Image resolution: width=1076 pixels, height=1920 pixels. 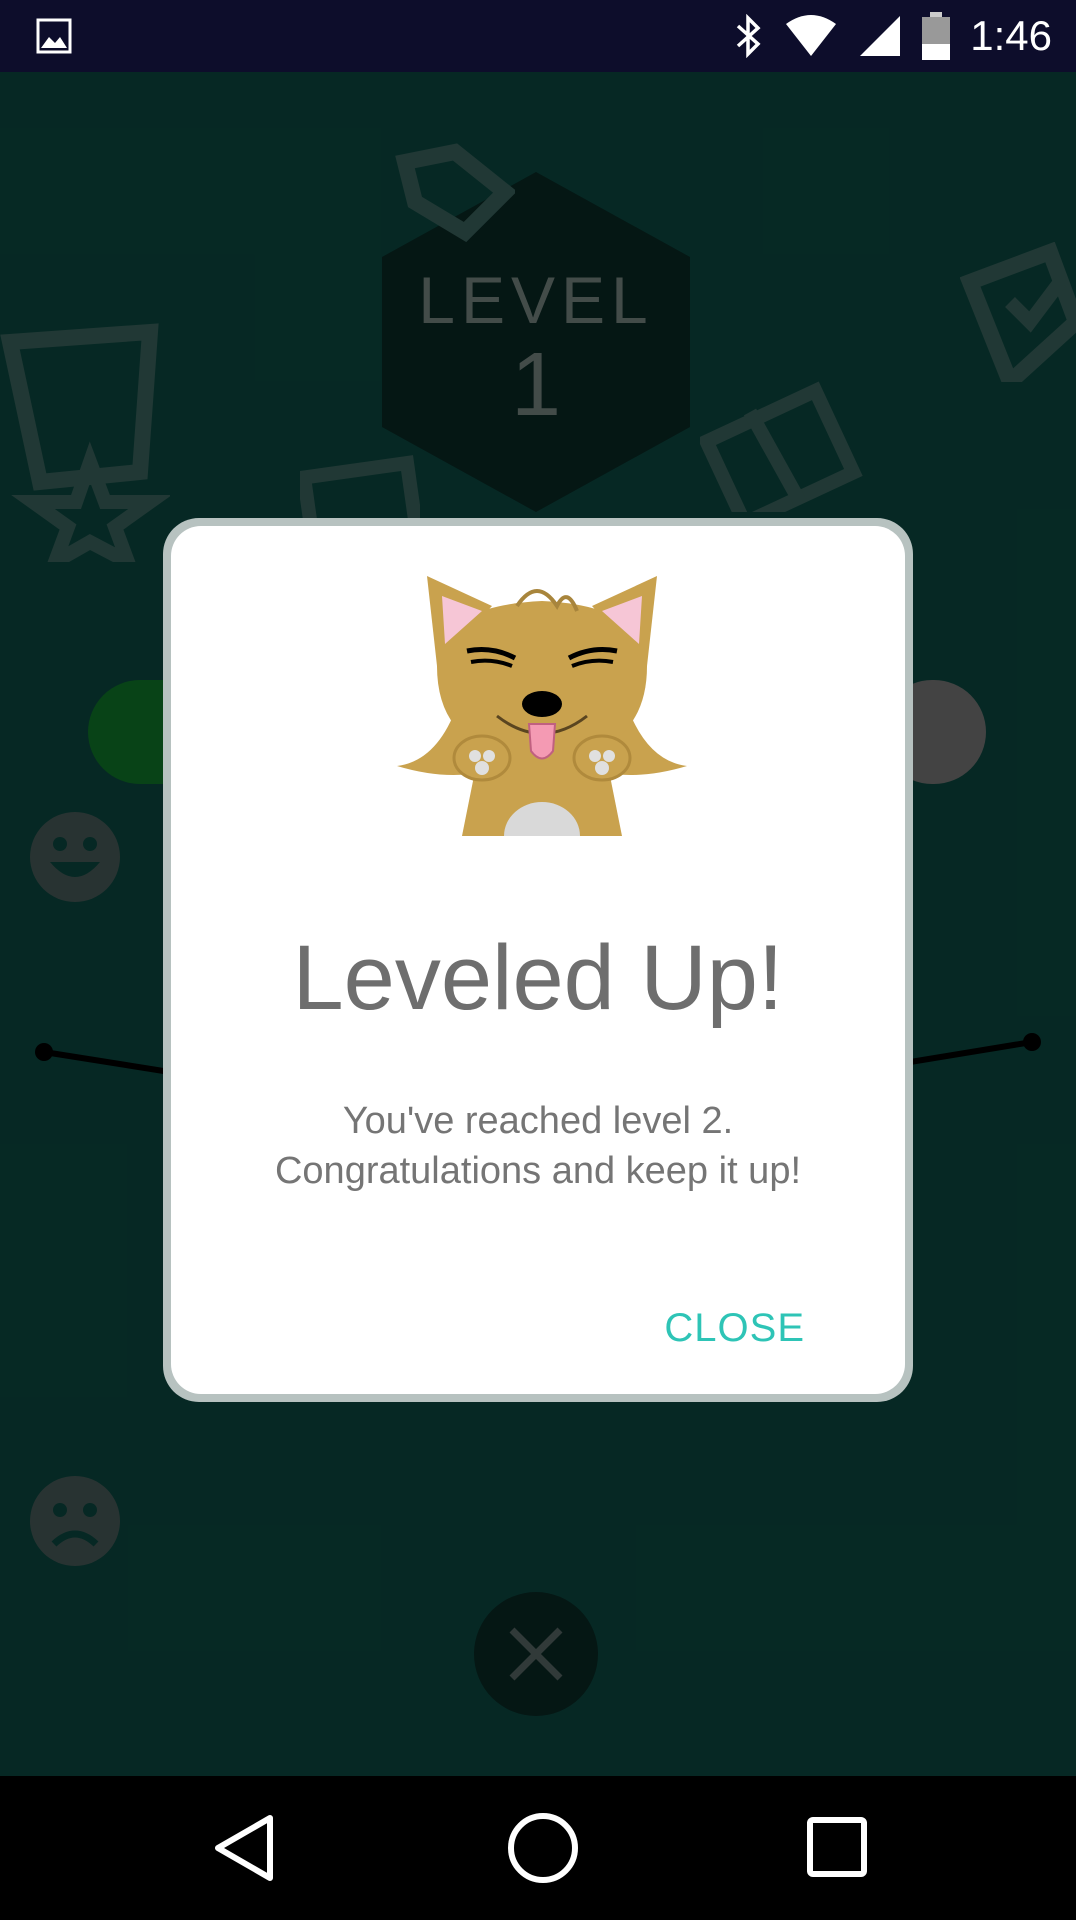 I want to click on navigation-bar, so click(x=538, y=1848).